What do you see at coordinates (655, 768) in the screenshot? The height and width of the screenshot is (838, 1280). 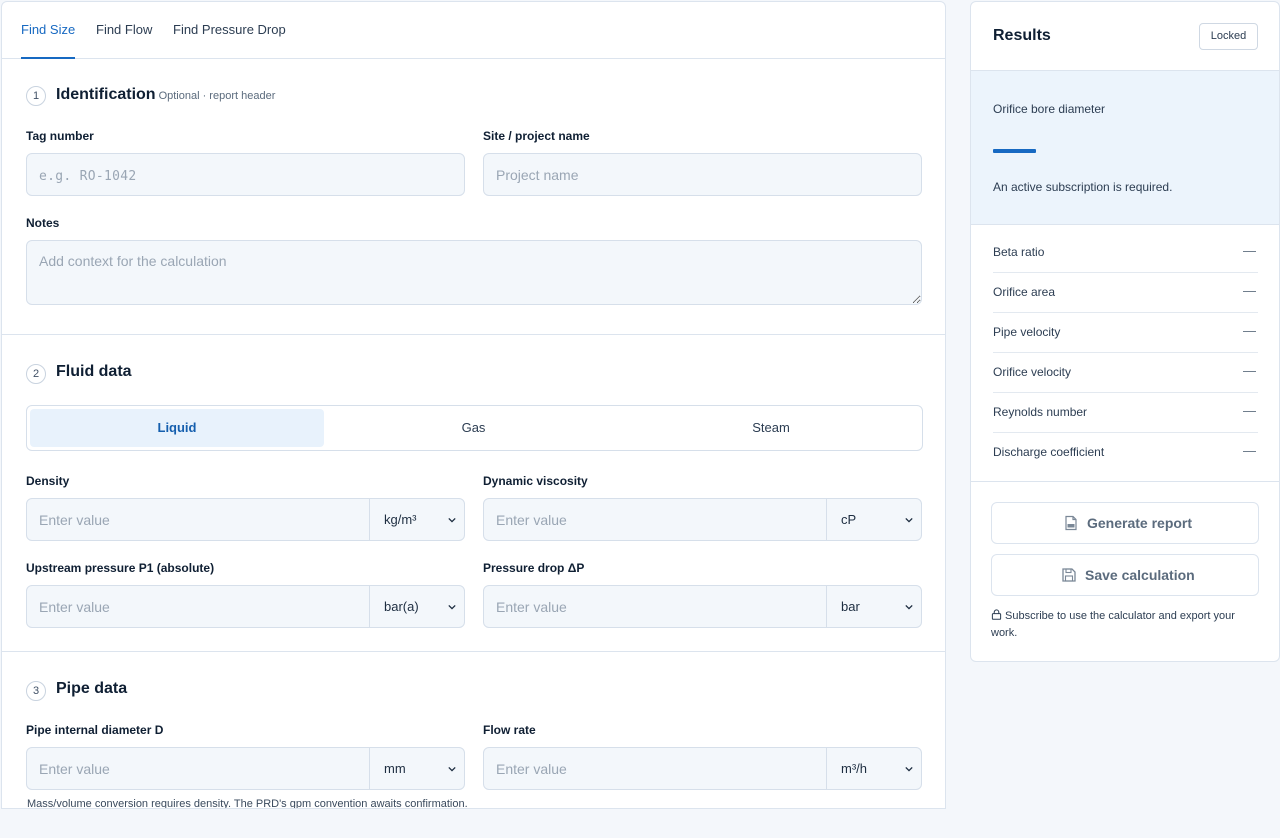 I see `flow-rate-input` at bounding box center [655, 768].